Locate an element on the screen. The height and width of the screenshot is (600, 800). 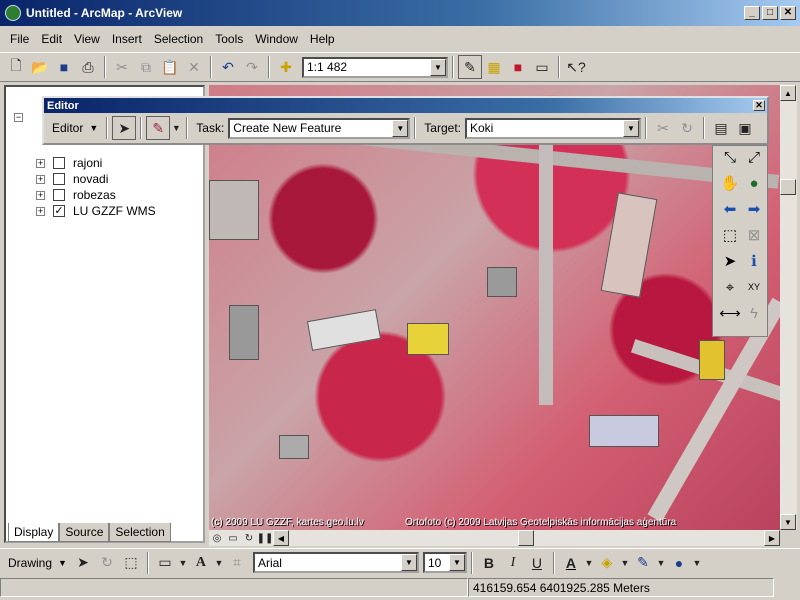
open-folder-icon: 📂 is located at coordinates (40, 67).